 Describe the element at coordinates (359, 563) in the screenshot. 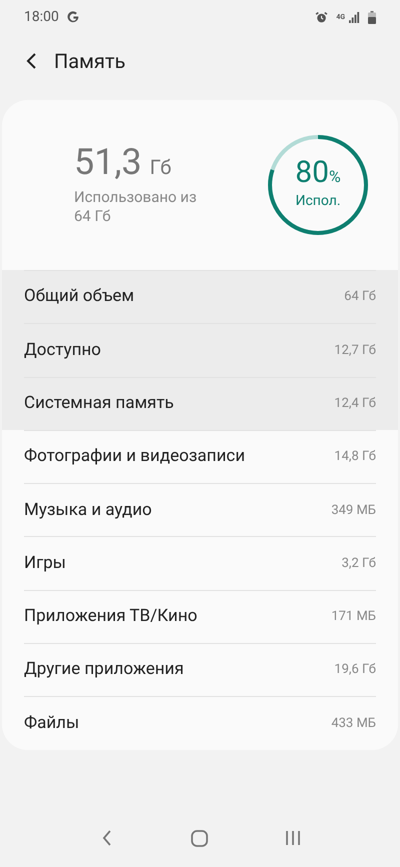

I see `row-value: 3,2 Гб` at that location.